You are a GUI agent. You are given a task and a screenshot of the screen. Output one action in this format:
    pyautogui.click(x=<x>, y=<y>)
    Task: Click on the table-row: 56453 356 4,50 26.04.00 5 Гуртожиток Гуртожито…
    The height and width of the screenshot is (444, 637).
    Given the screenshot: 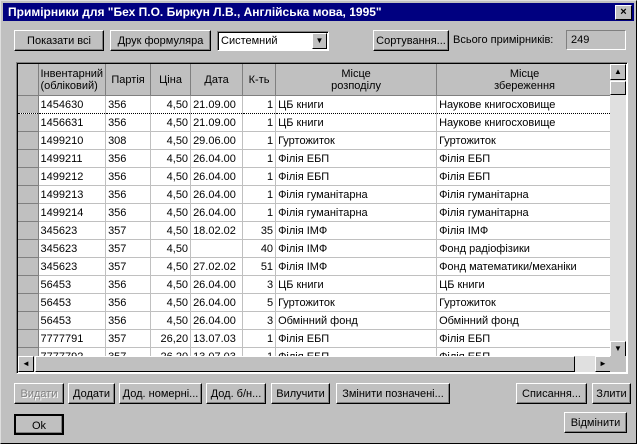 What is the action you would take?
    pyautogui.click(x=316, y=302)
    